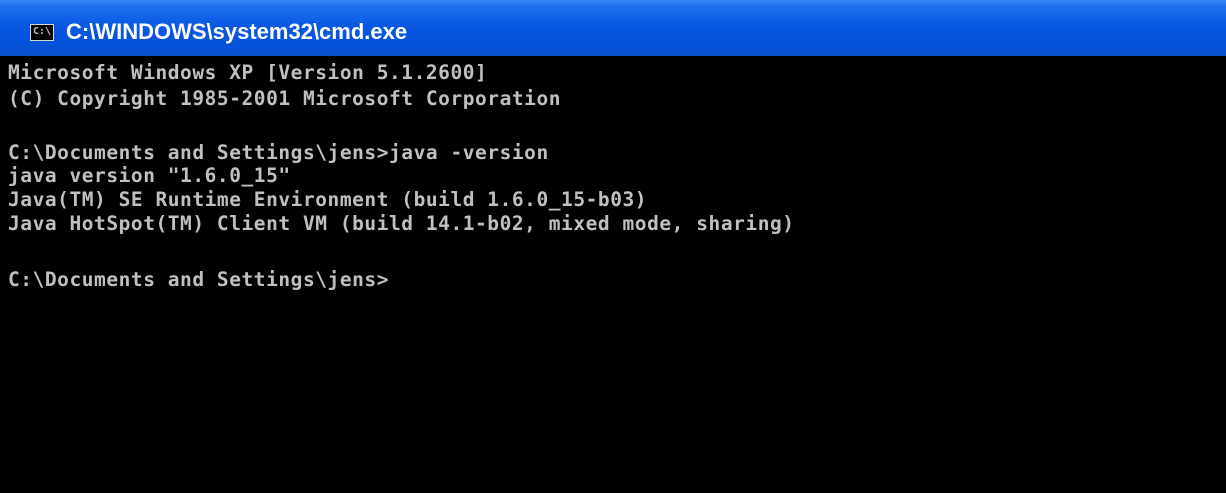 This screenshot has height=493, width=1226. I want to click on console-line-1: Microsoft Windows XP [Version 5.1.2600], so click(248, 72).